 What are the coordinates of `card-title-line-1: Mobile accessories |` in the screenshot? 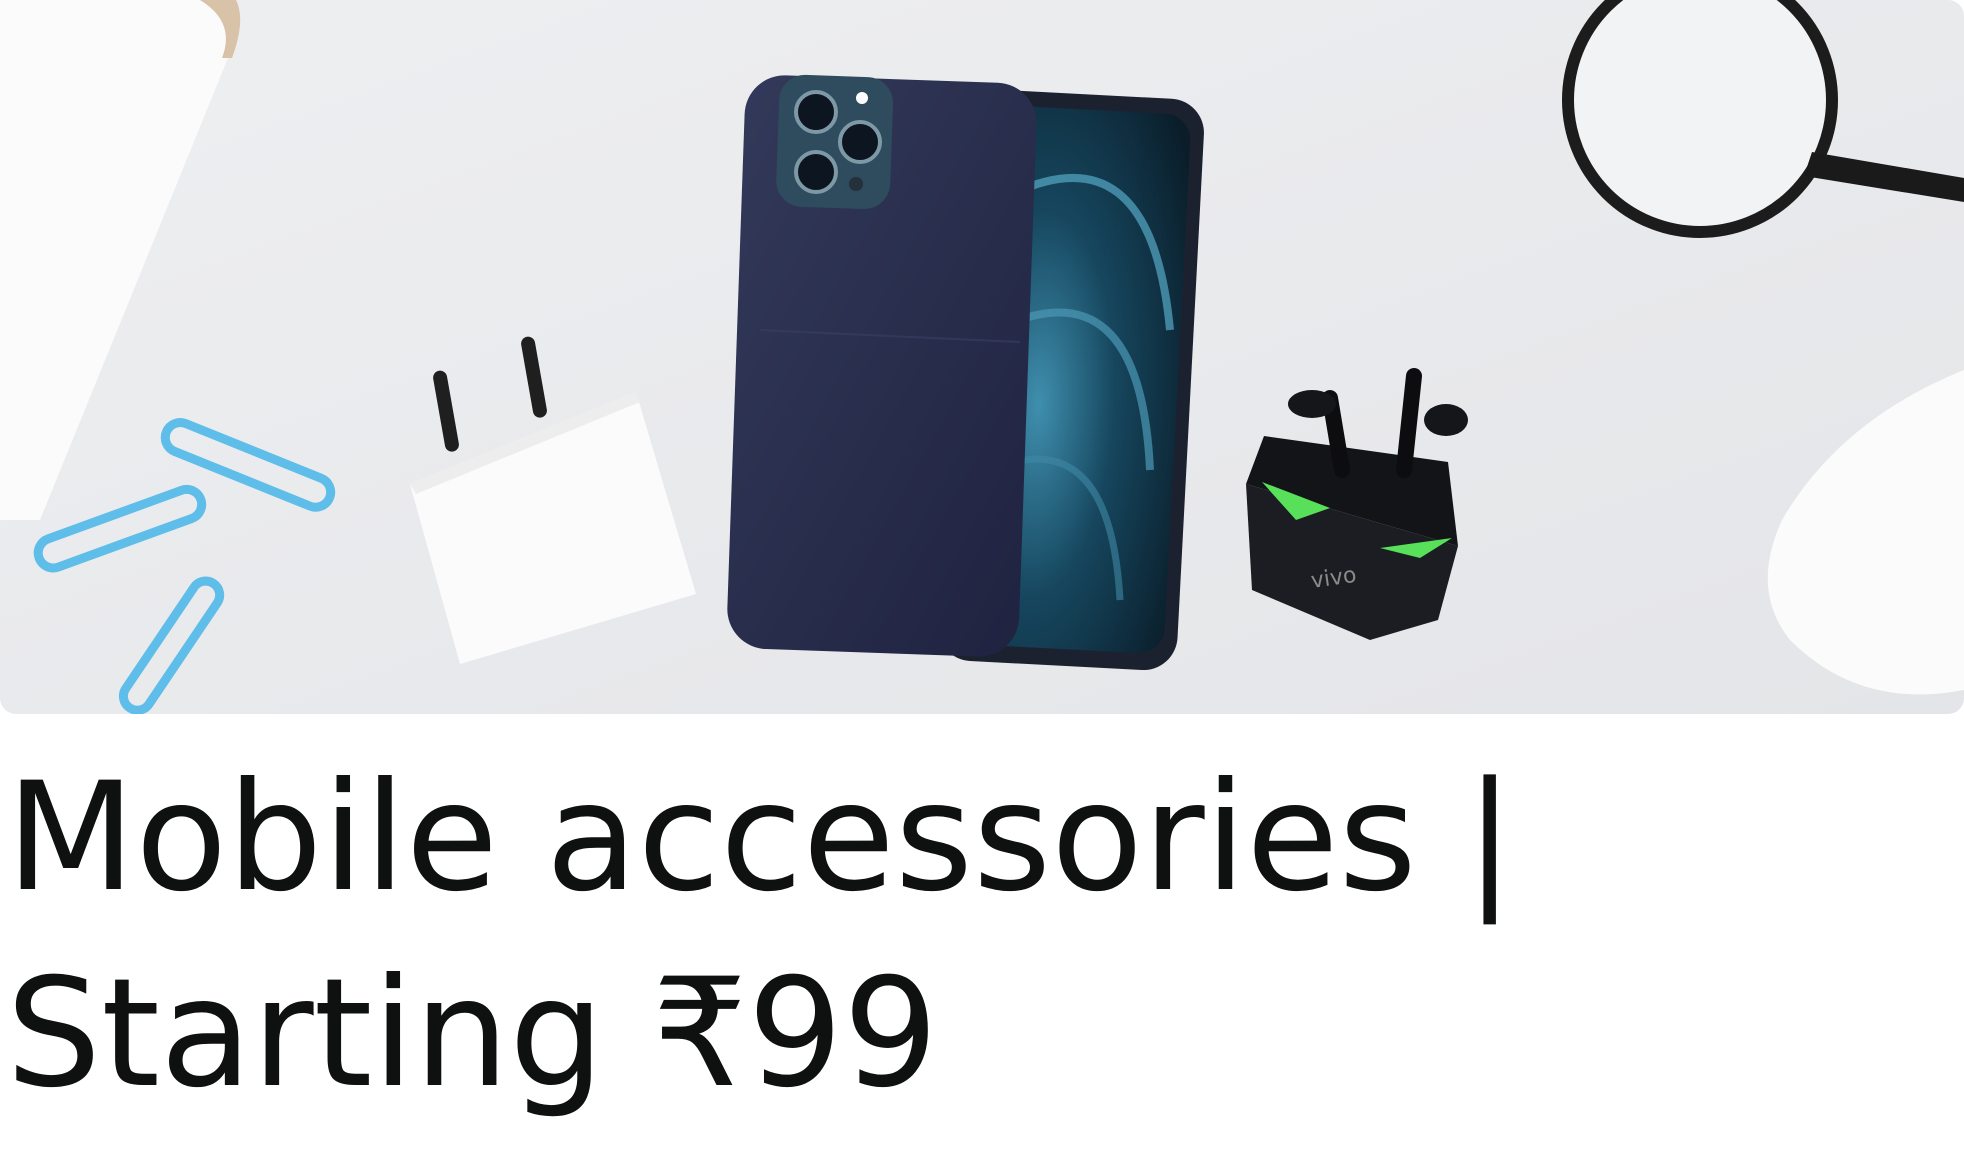 It's located at (760, 838).